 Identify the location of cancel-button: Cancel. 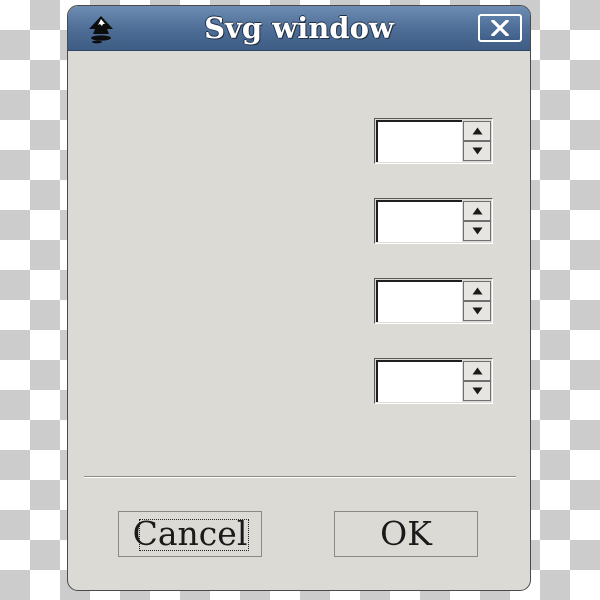
(190, 534).